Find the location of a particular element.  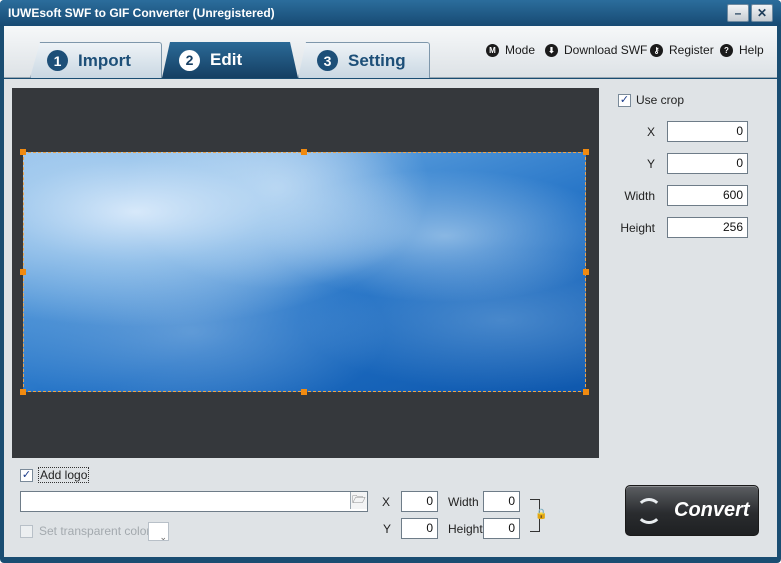

logo-height-row: Height 0 is located at coordinates (484, 528).